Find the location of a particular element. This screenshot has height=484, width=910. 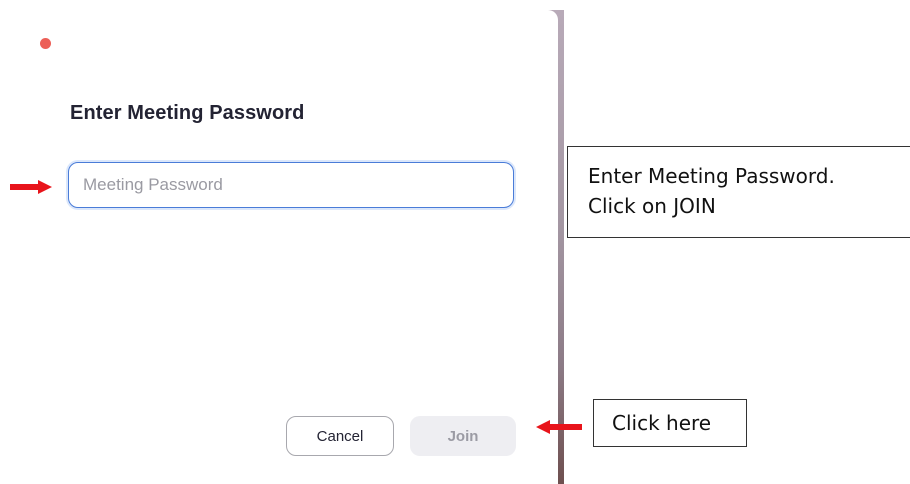

red-arrow-right-icon is located at coordinates (31, 187).